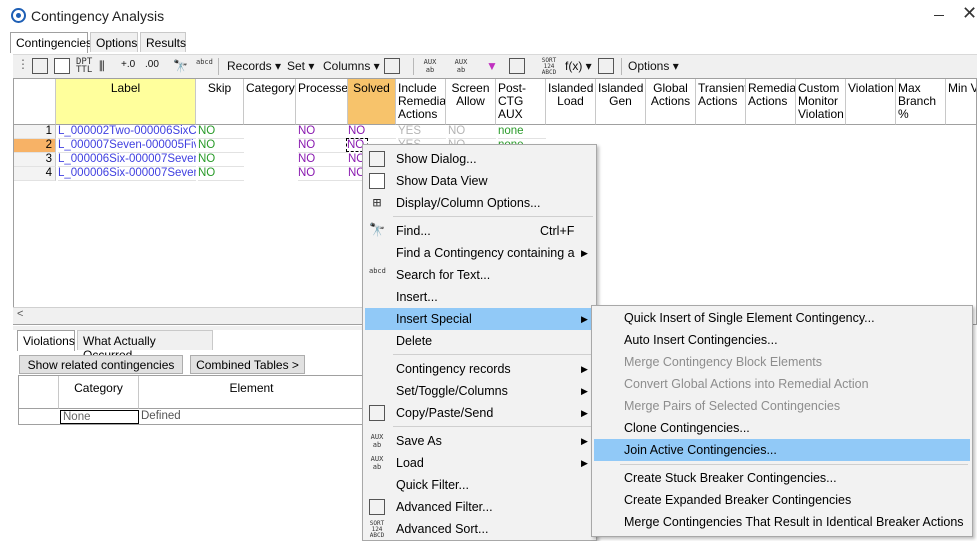 The height and width of the screenshot is (541, 977). Describe the element at coordinates (188, 315) in the screenshot. I see `horizontal-scrollbar: <` at that location.